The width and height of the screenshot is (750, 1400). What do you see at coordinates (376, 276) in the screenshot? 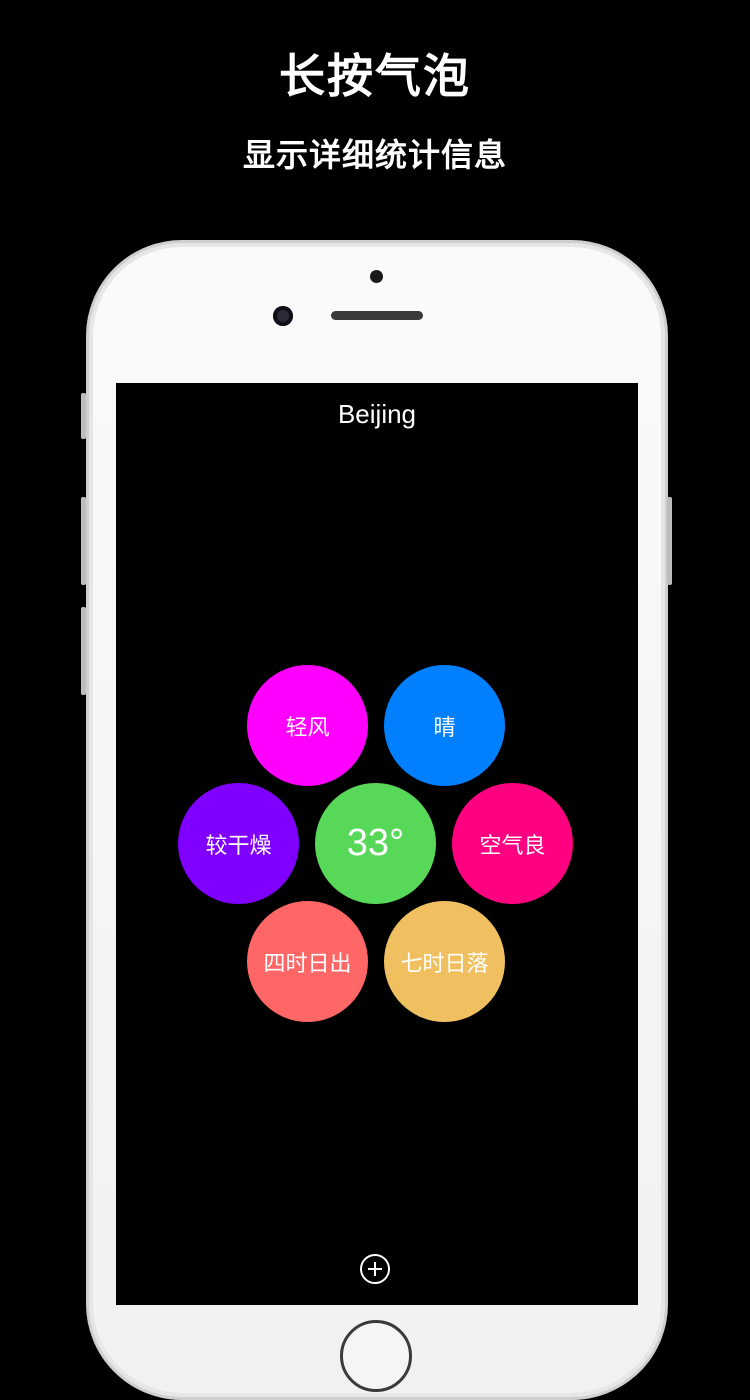
I see `proximity-sensor` at bounding box center [376, 276].